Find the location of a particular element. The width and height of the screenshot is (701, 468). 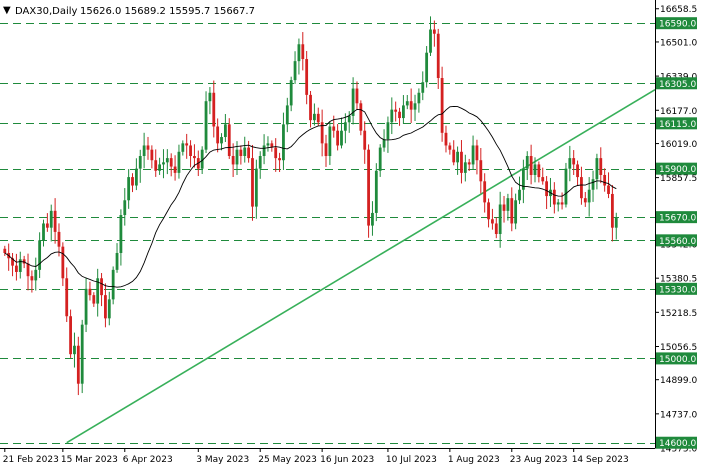

y-tick-label: 16658.5 is located at coordinates (678, 10).